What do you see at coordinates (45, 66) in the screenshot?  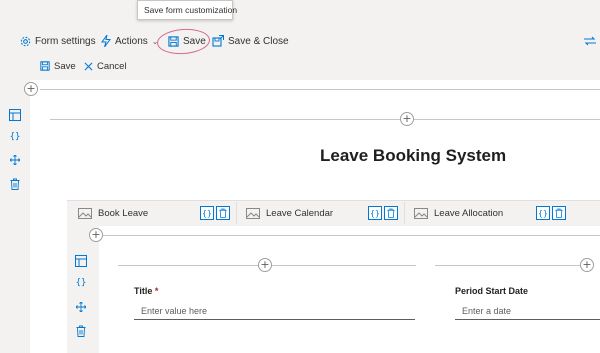 I see `save-icon` at bounding box center [45, 66].